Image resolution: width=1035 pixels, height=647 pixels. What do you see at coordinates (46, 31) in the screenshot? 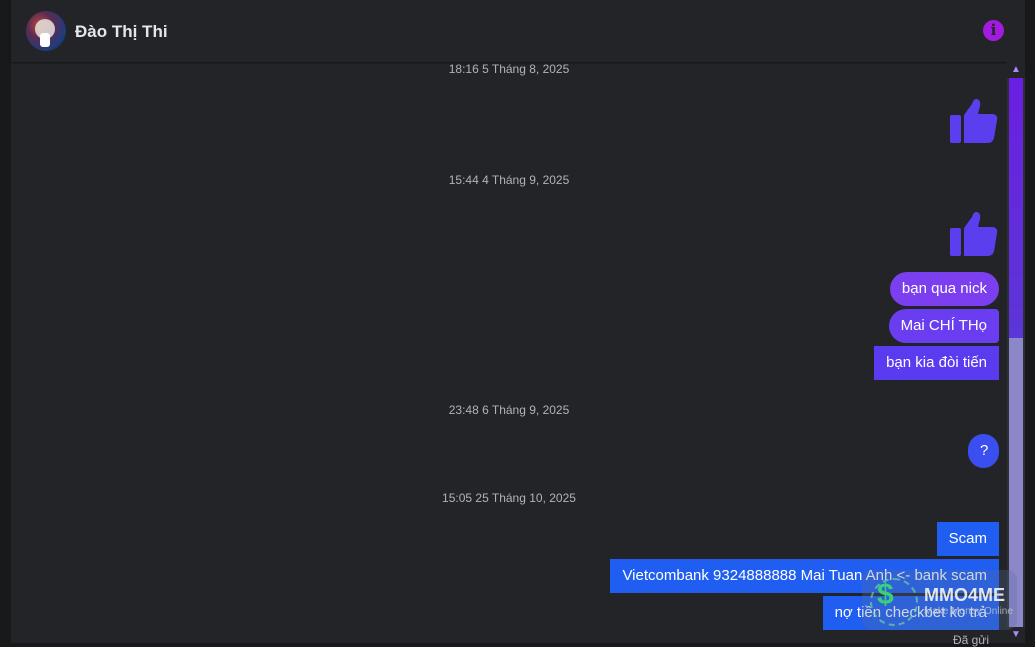
I see `avatar` at bounding box center [46, 31].